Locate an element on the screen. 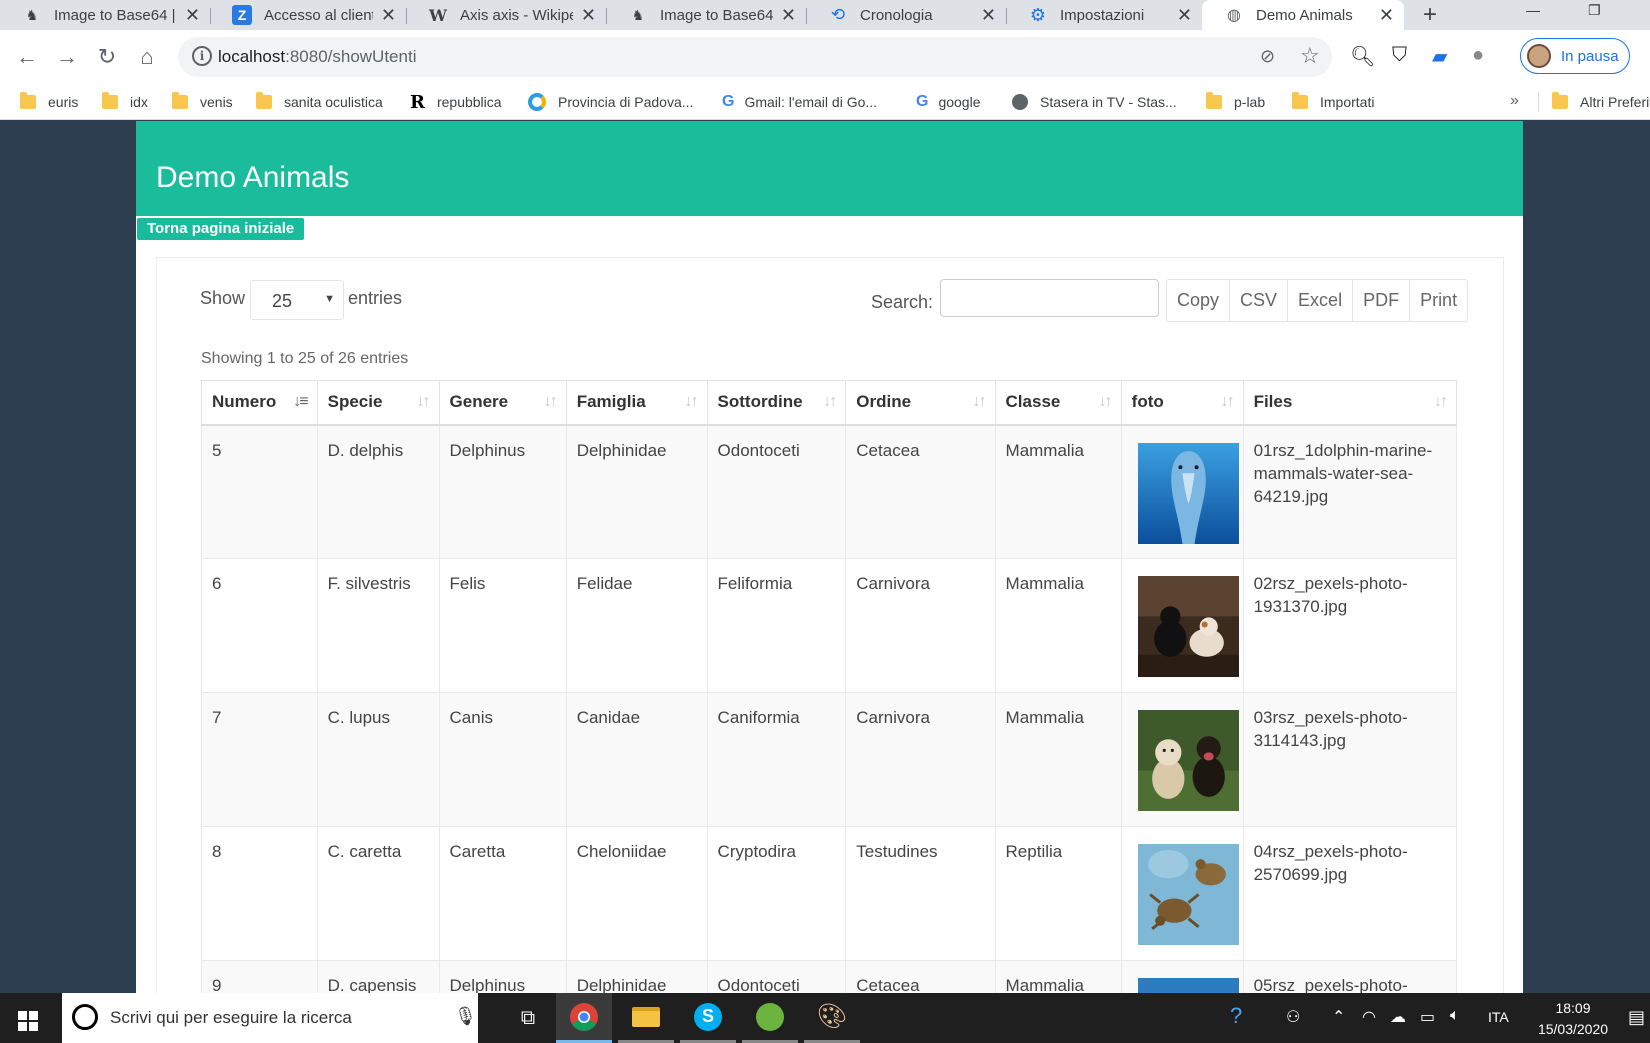 Image resolution: width=1650 pixels, height=1043 pixels. spring-tool-icon is located at coordinates (770, 1018).